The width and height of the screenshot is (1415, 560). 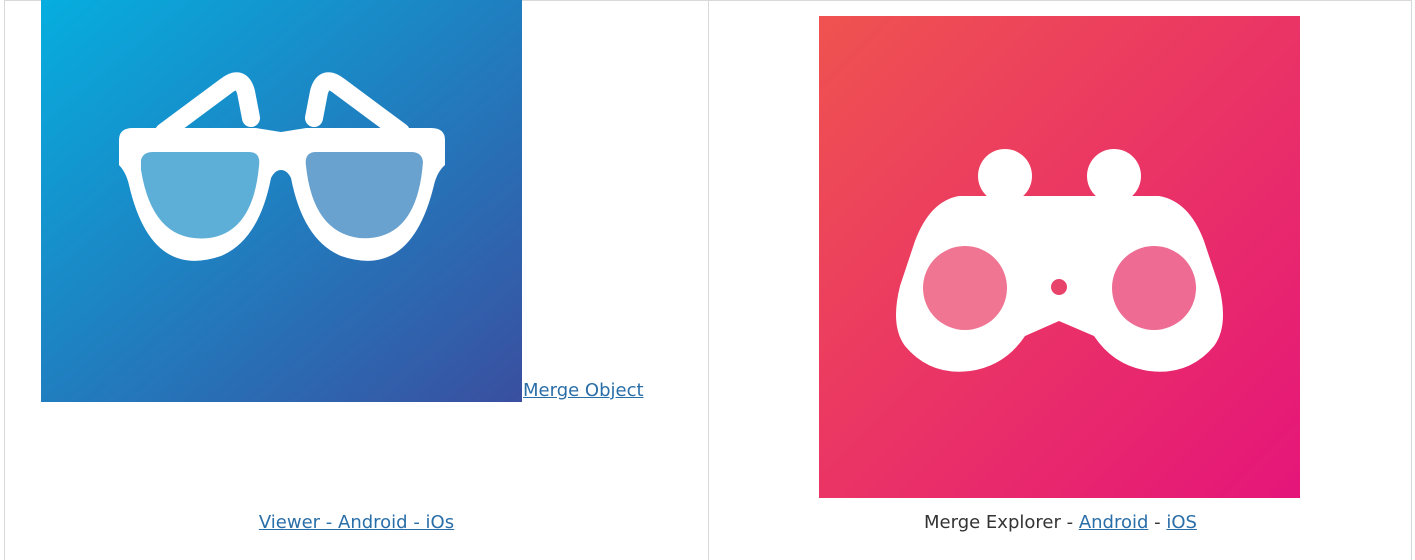 I want to click on merge-explorer-android-link: Android, so click(x=1114, y=522).